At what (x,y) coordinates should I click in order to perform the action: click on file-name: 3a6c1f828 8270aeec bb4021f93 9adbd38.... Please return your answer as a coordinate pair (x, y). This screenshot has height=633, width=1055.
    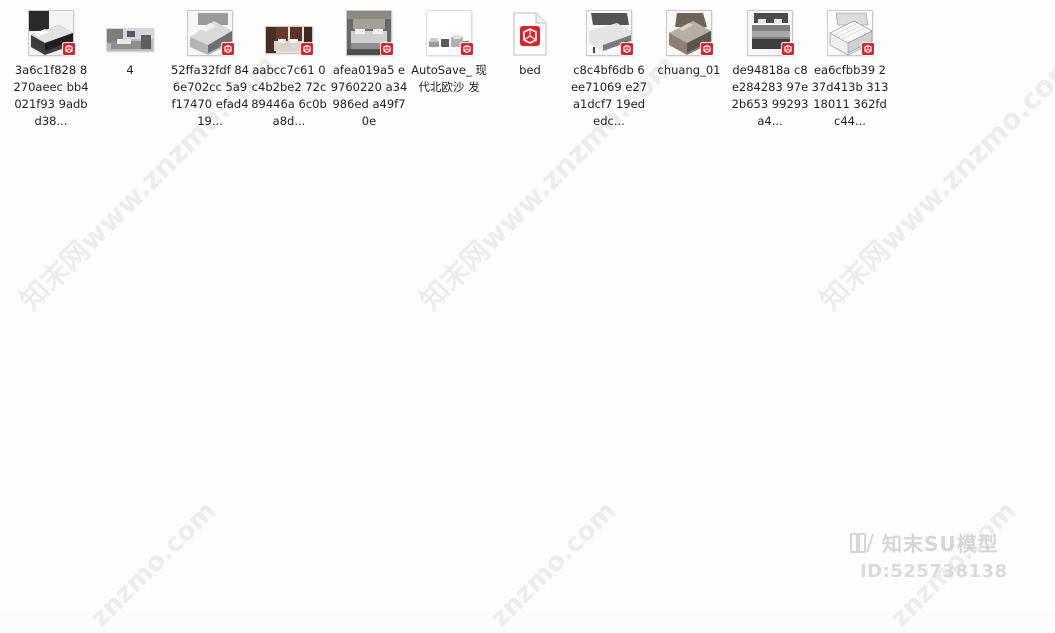
    Looking at the image, I should click on (51, 95).